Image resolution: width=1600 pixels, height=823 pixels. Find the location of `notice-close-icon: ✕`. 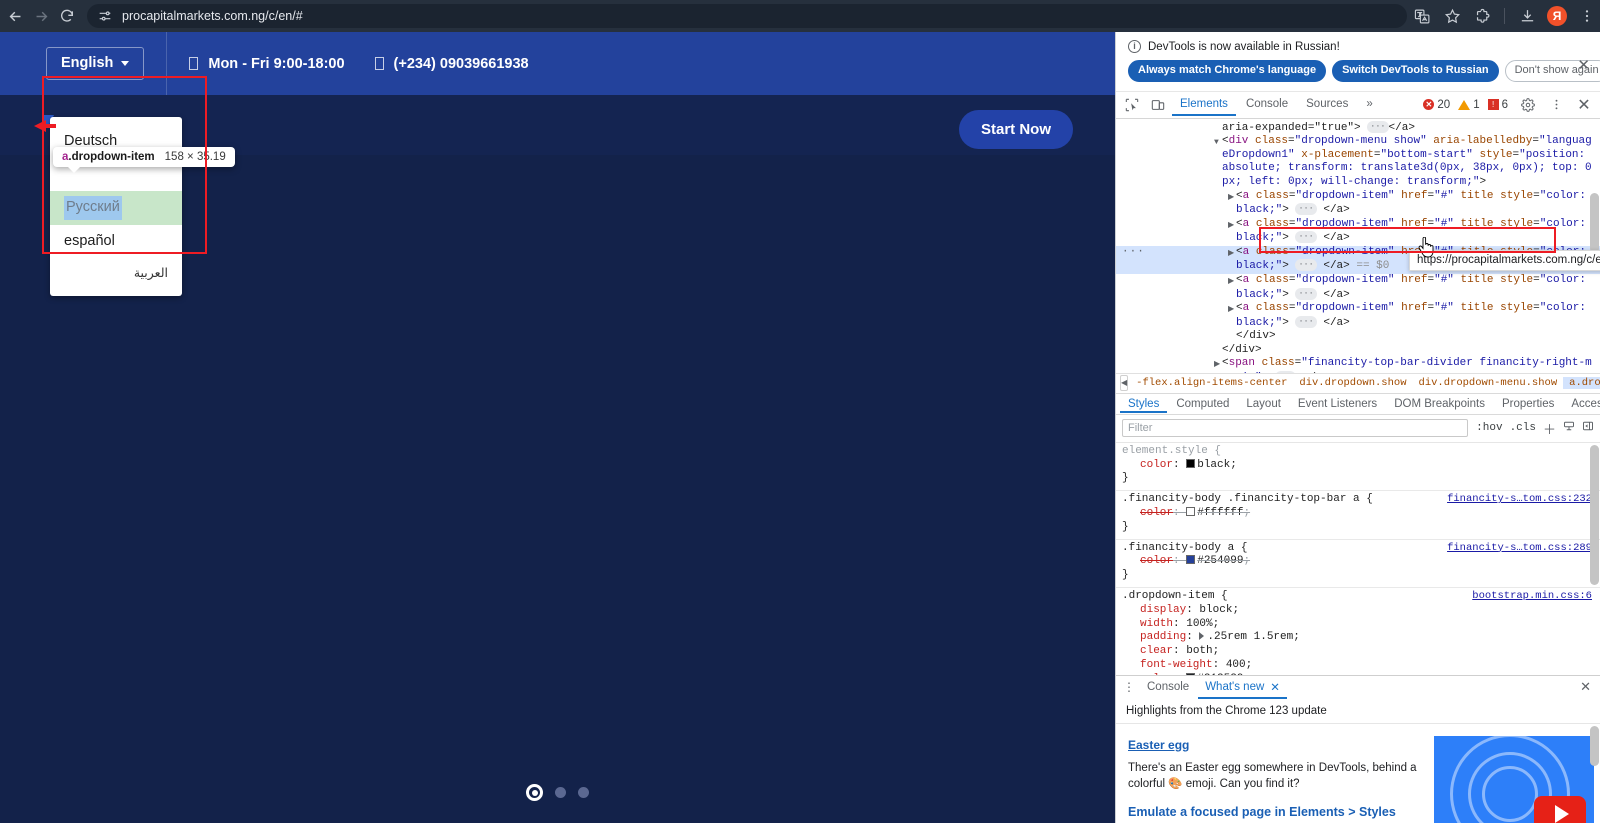

notice-close-icon: ✕ is located at coordinates (1583, 65).